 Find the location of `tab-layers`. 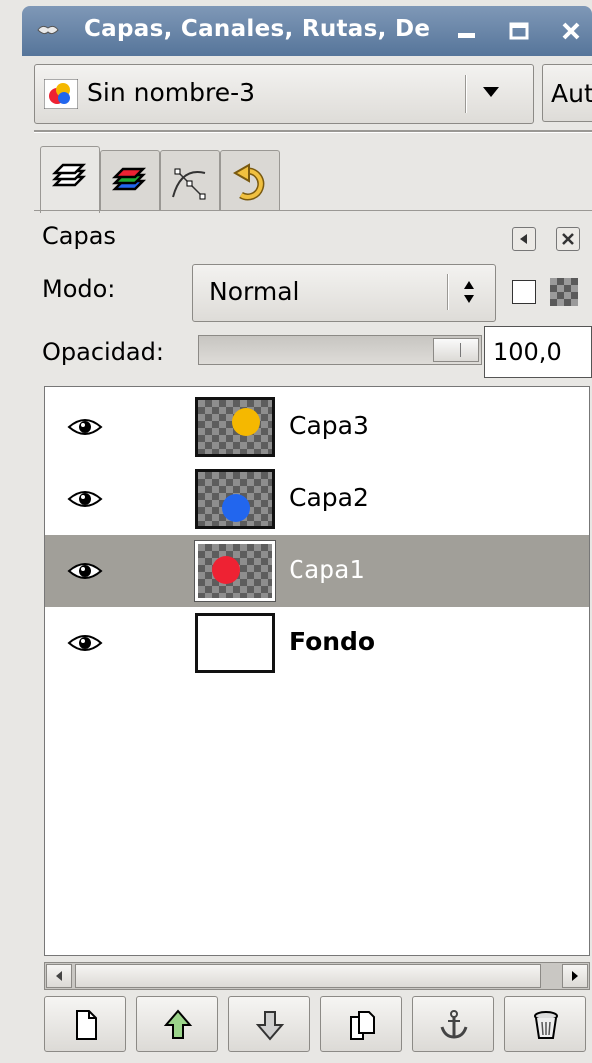

tab-layers is located at coordinates (70, 179).